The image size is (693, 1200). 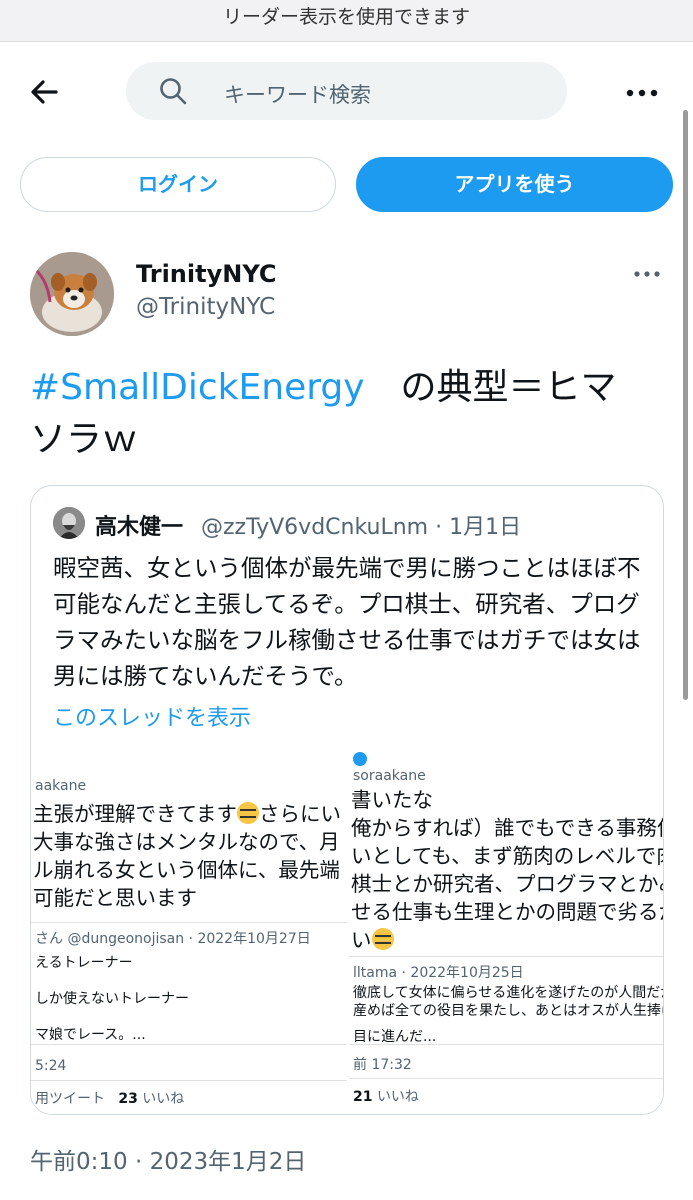 I want to click on shot-left-quoted-meta: さん @dungeonojisan · 2022年10月27日, so click(x=173, y=939).